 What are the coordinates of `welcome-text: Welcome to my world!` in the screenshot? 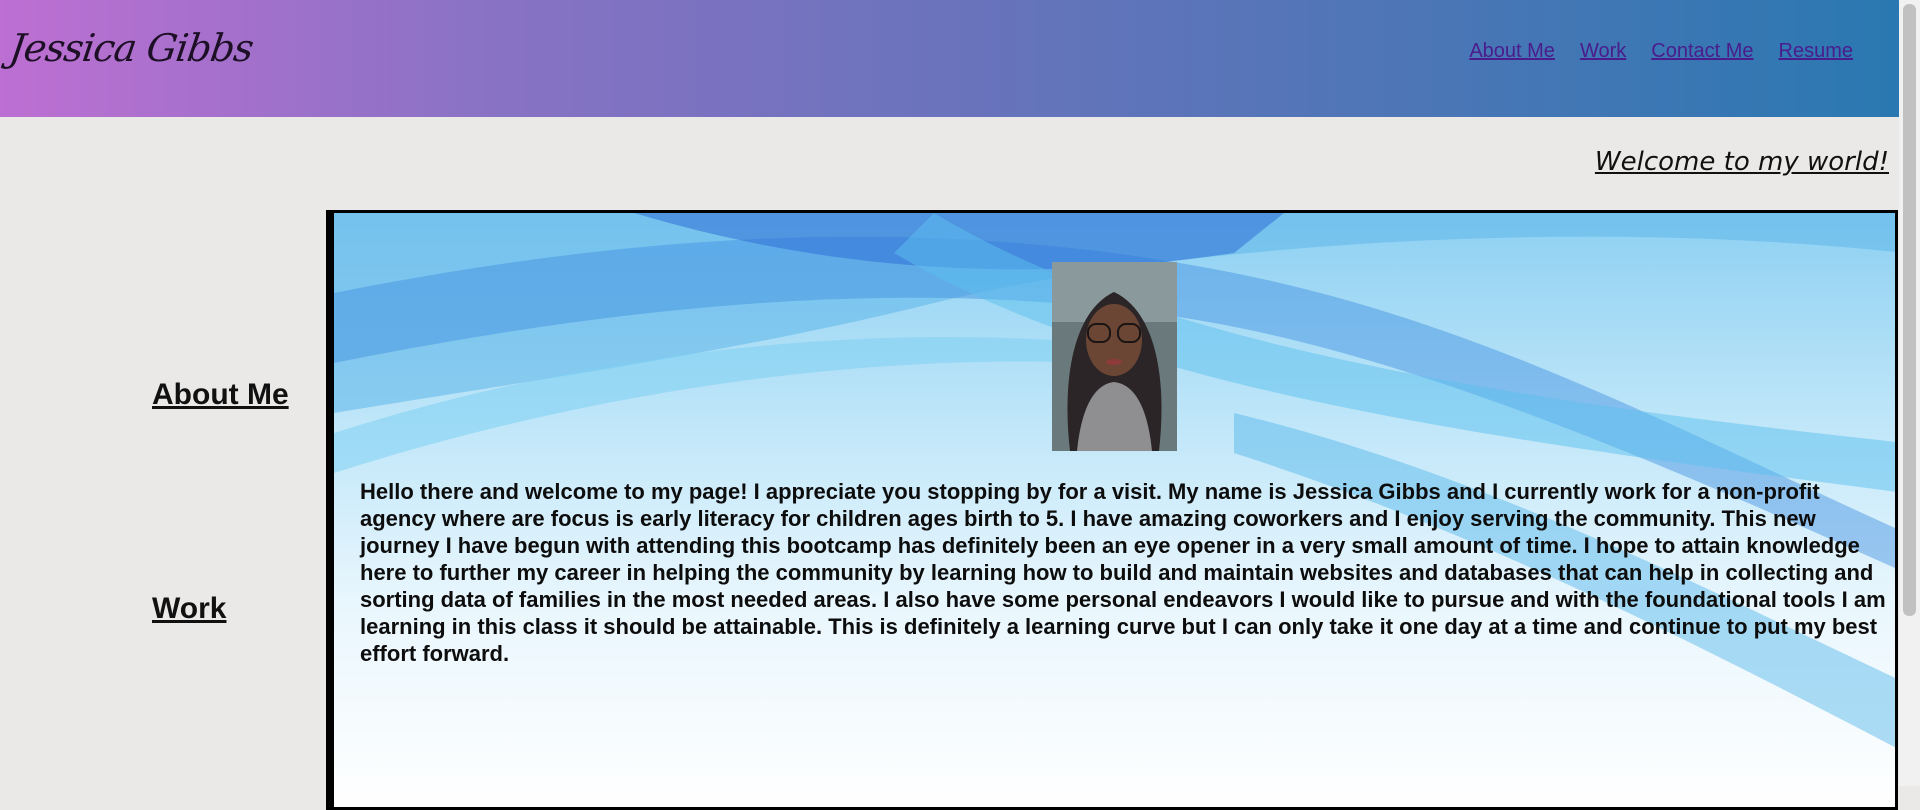 It's located at (1741, 162).